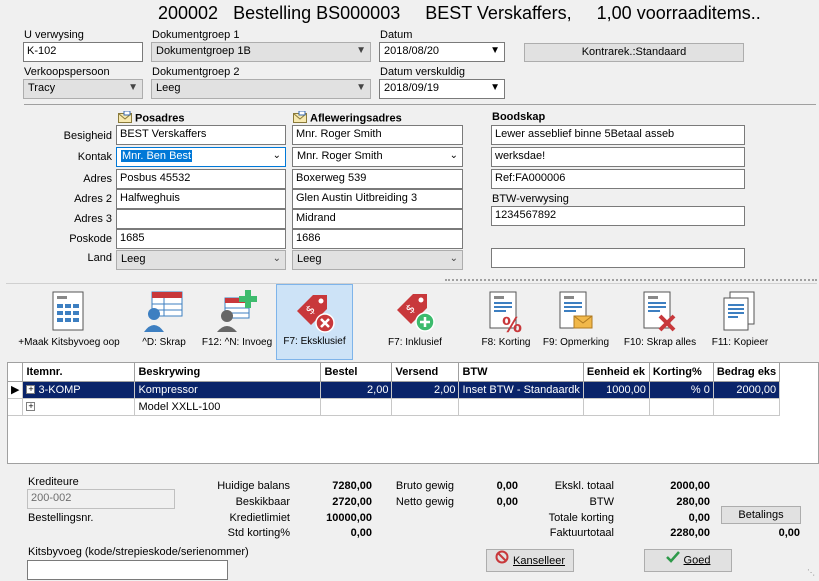 The width and height of the screenshot is (819, 581). What do you see at coordinates (618, 135) in the screenshot?
I see `message-line1-input: Lewer asseblief binne 5Betaal asseb` at bounding box center [618, 135].